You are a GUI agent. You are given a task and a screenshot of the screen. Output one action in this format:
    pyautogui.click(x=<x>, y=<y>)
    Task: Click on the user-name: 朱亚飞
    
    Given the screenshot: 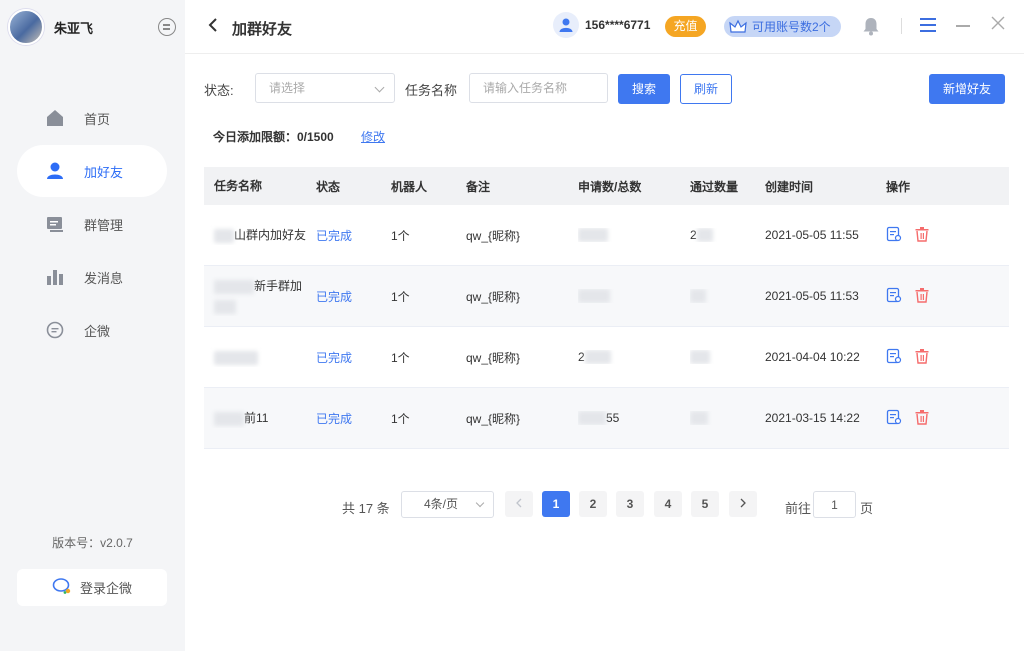 What is the action you would take?
    pyautogui.click(x=74, y=28)
    